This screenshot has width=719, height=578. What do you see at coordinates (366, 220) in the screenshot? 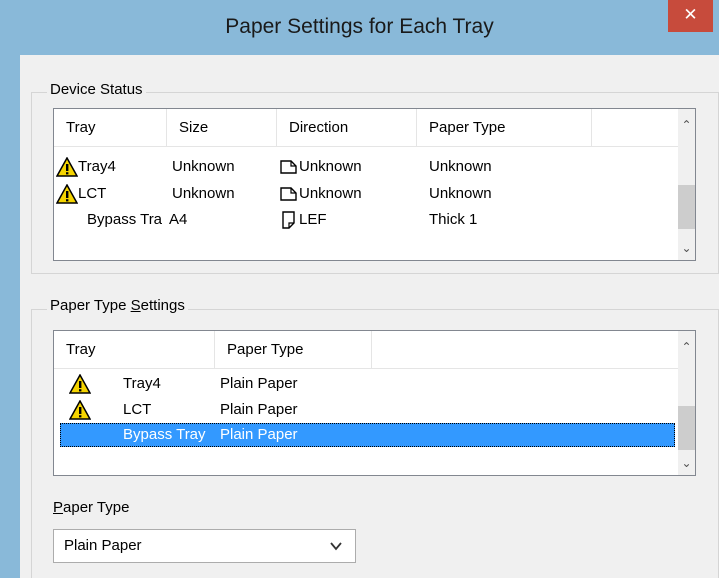
I see `table-row: Bypass Tra A4 LEF Thick 1` at bounding box center [366, 220].